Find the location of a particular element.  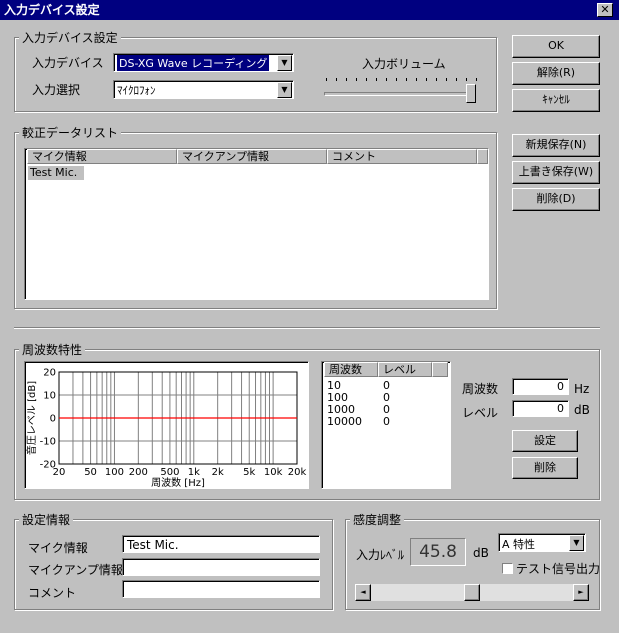

freq-delete-button: 削除 is located at coordinates (545, 468).